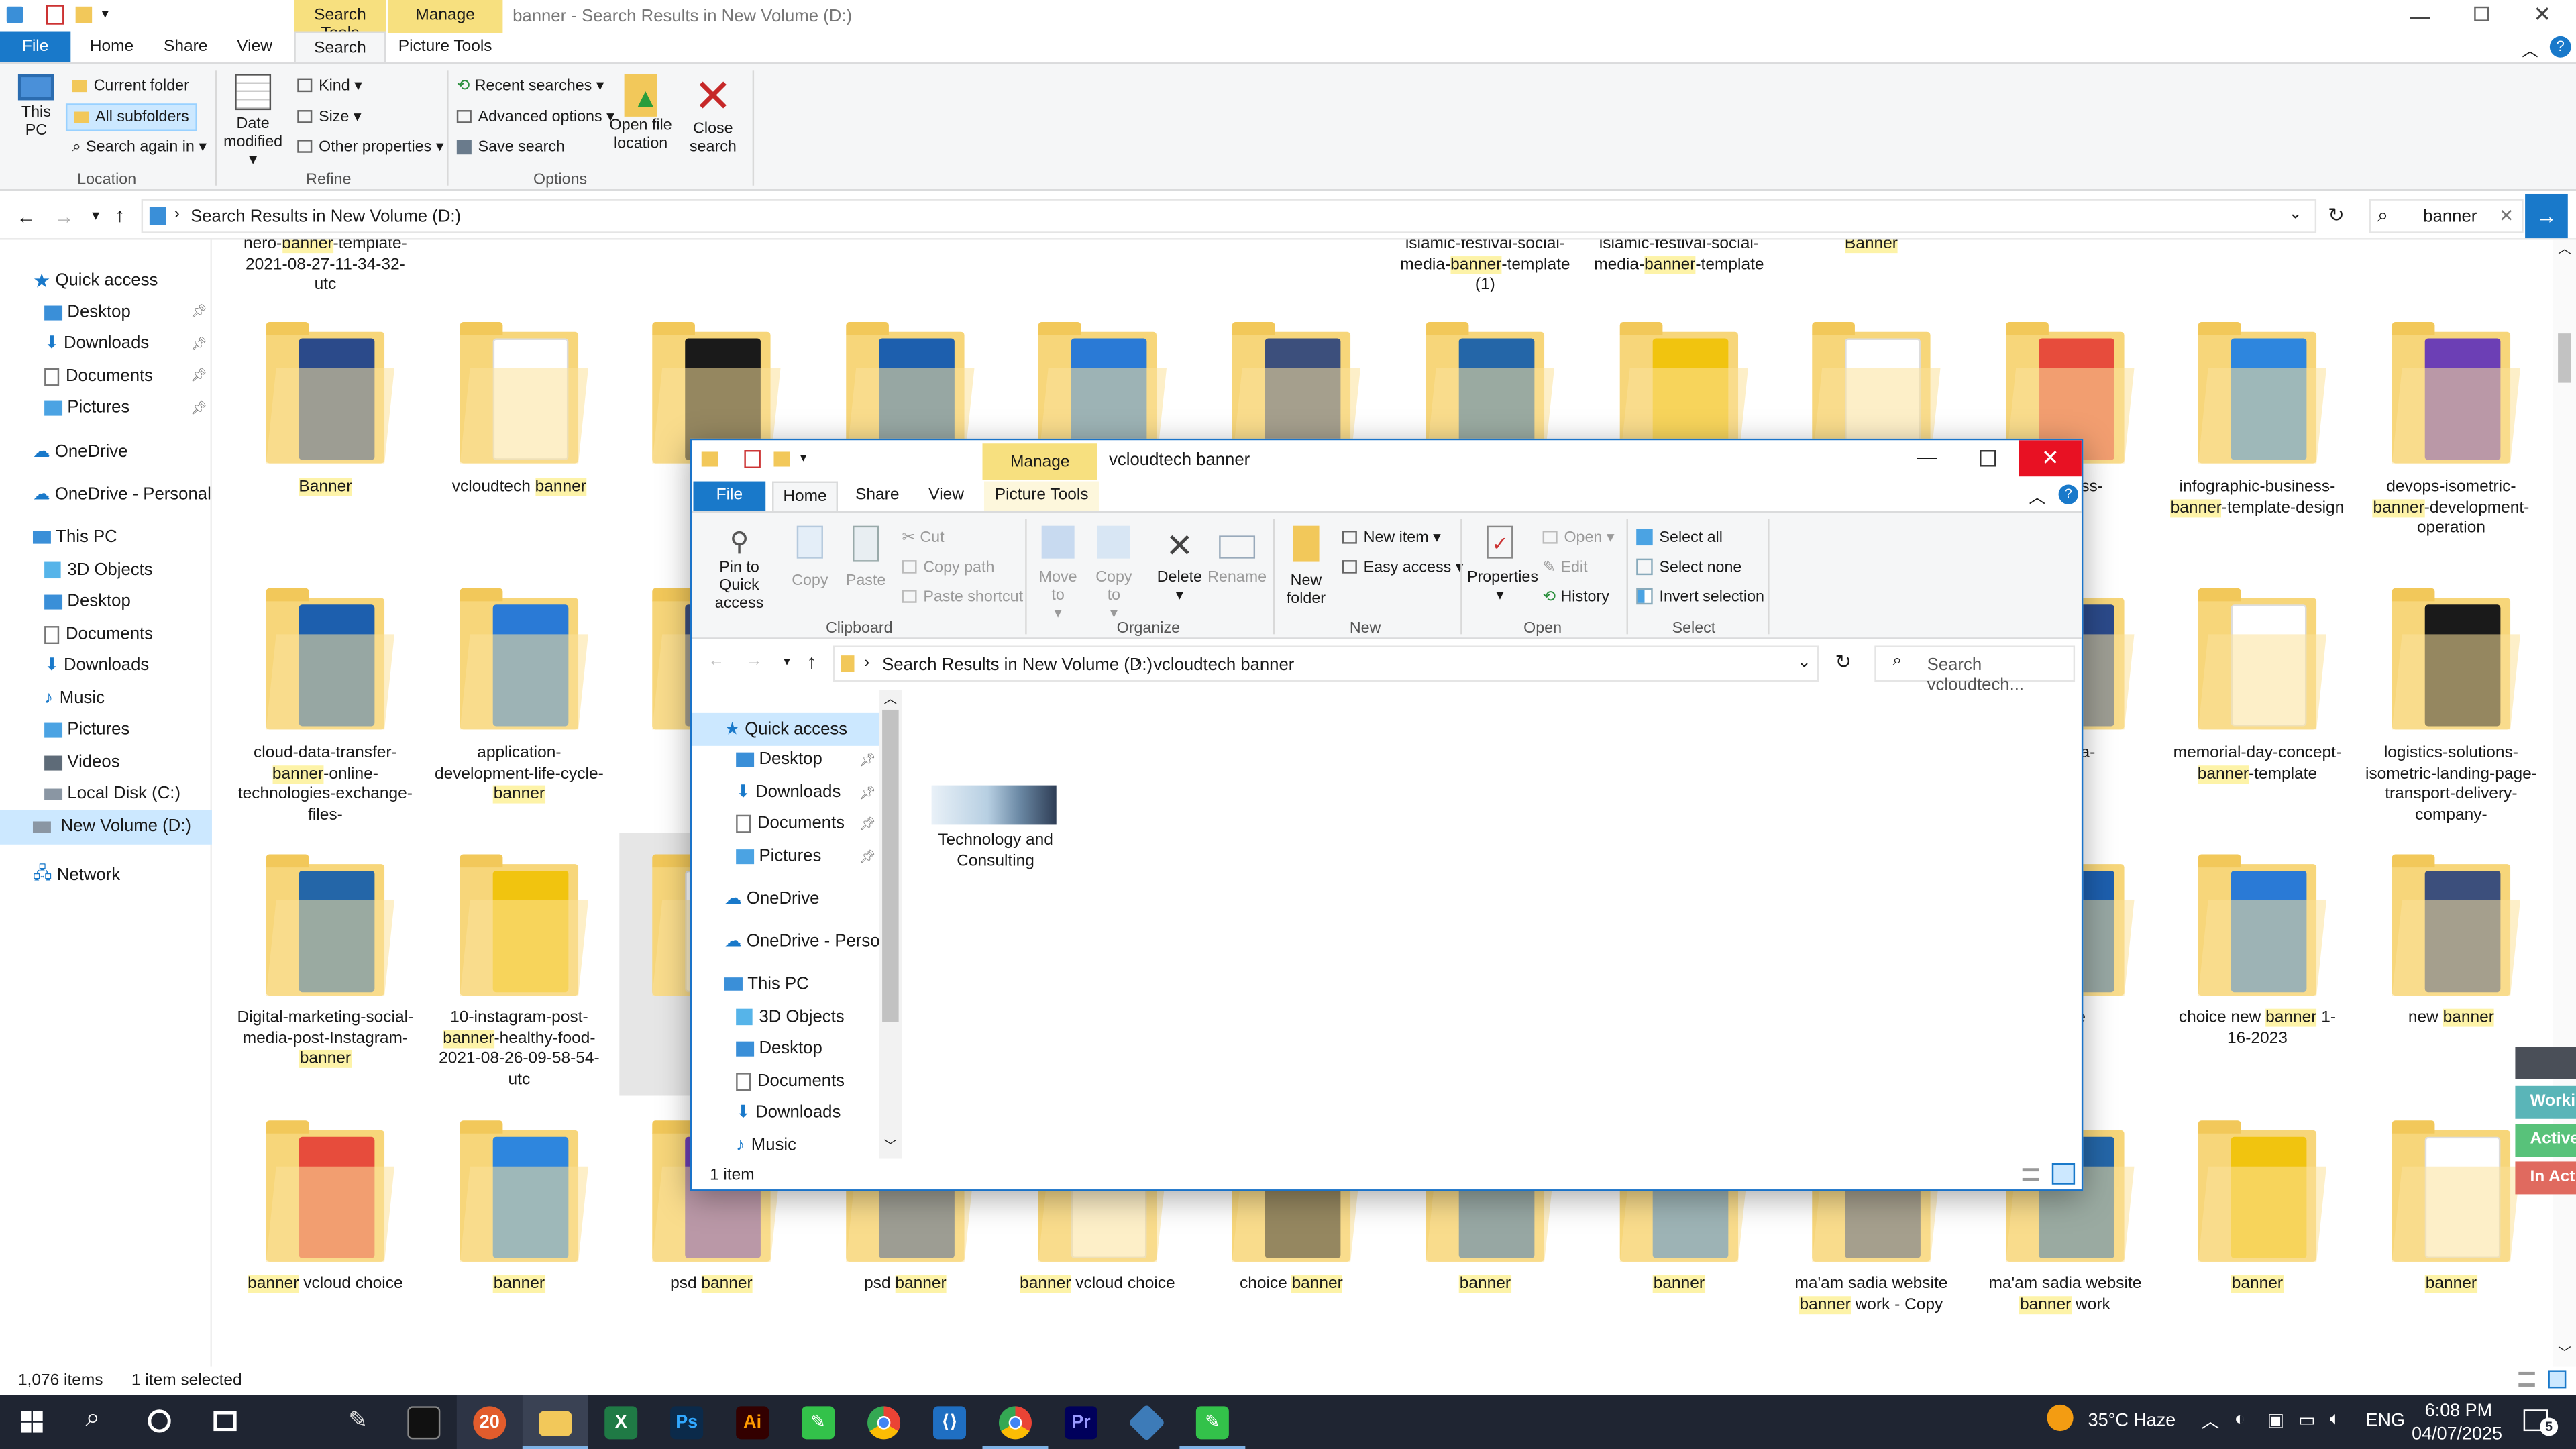 This screenshot has height=1449, width=2576. I want to click on address-dropdown-icon: ⌄, so click(2295, 214).